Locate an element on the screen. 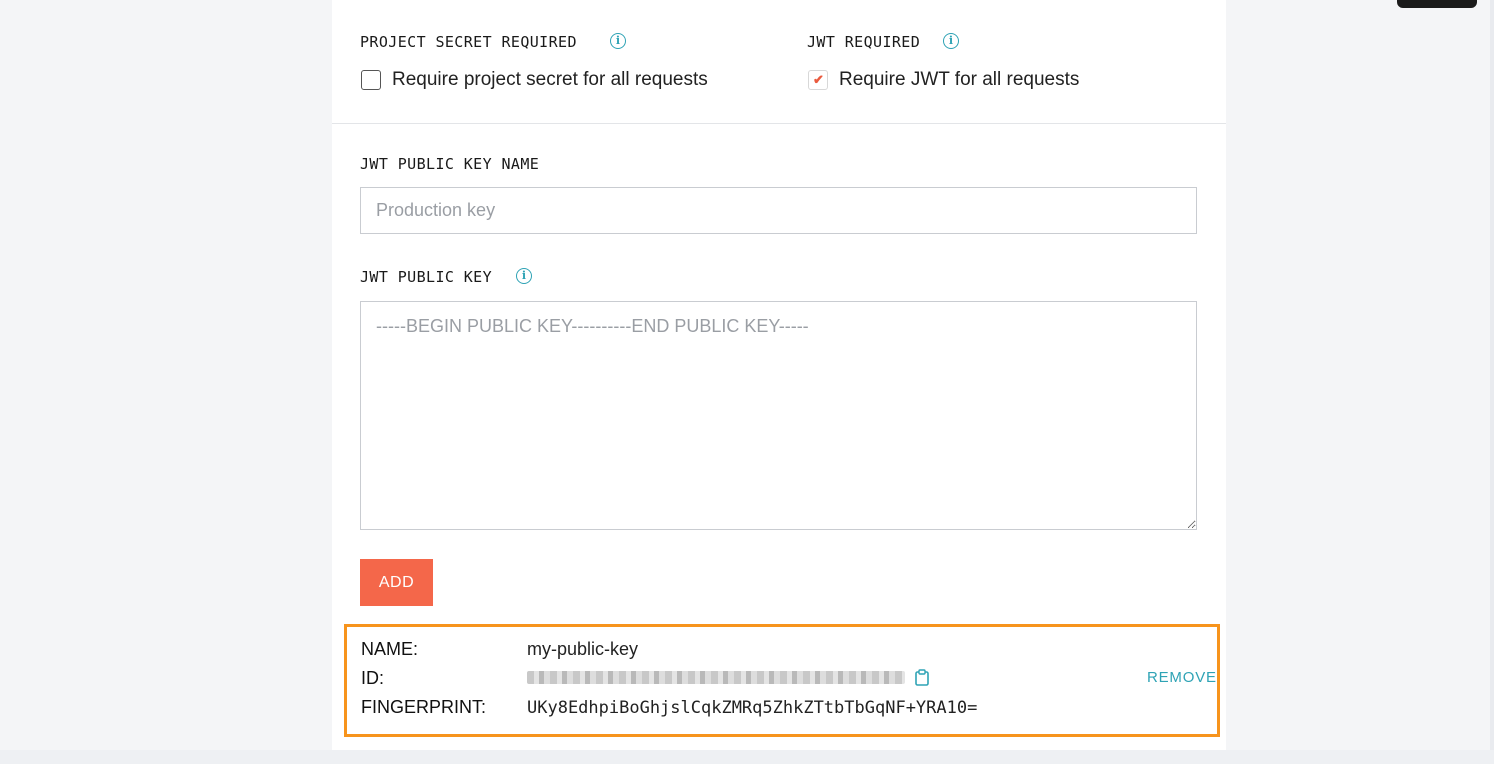 The image size is (1494, 764). key-name-value: my-public-key is located at coordinates (583, 649).